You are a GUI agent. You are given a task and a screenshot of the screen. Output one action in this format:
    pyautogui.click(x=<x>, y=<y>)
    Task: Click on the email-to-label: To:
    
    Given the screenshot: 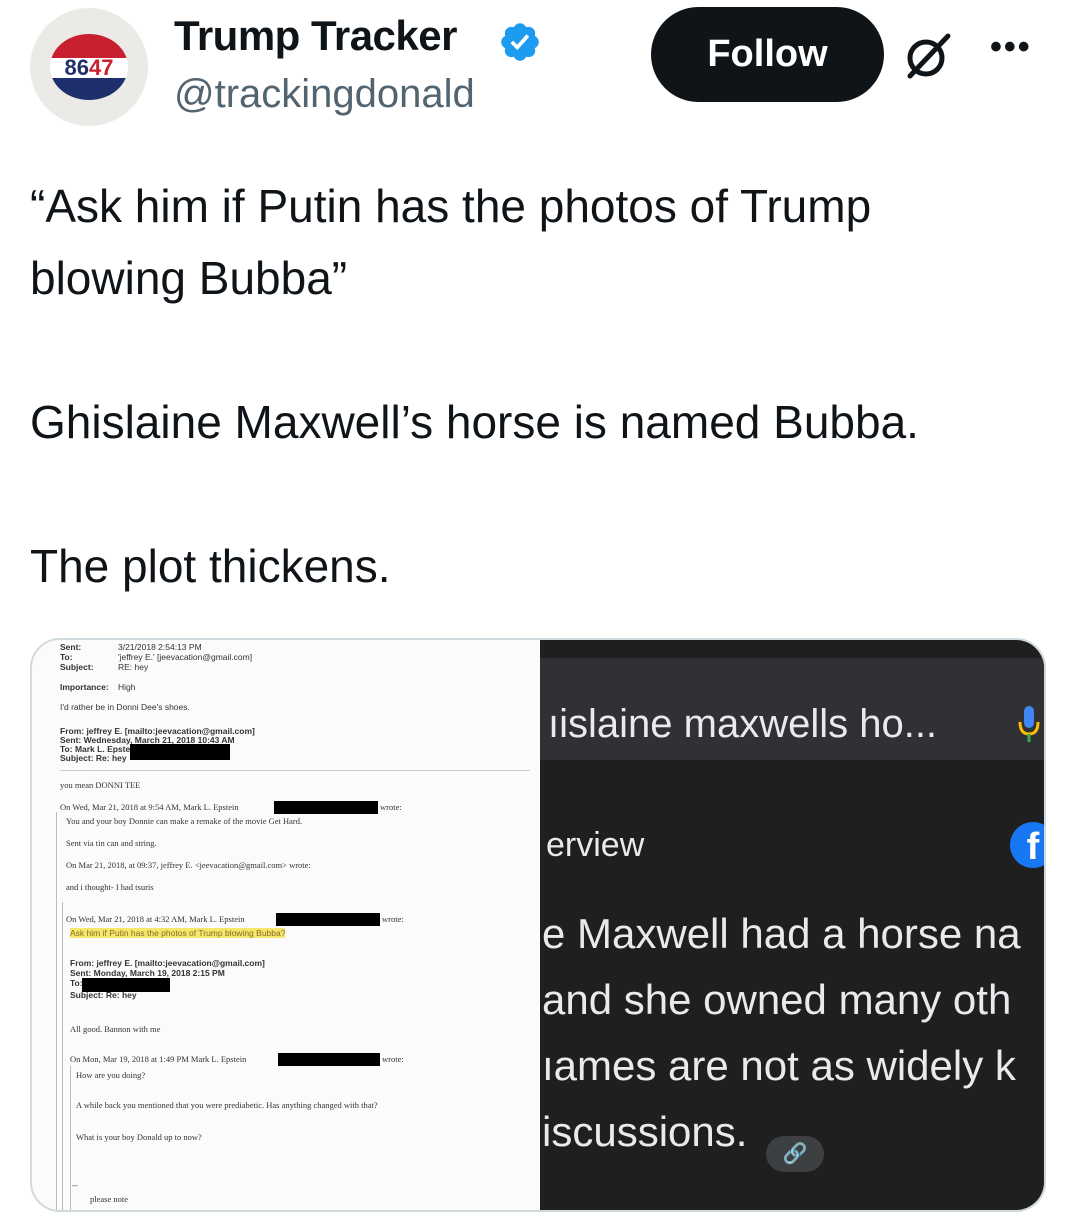 What is the action you would take?
    pyautogui.click(x=66, y=657)
    